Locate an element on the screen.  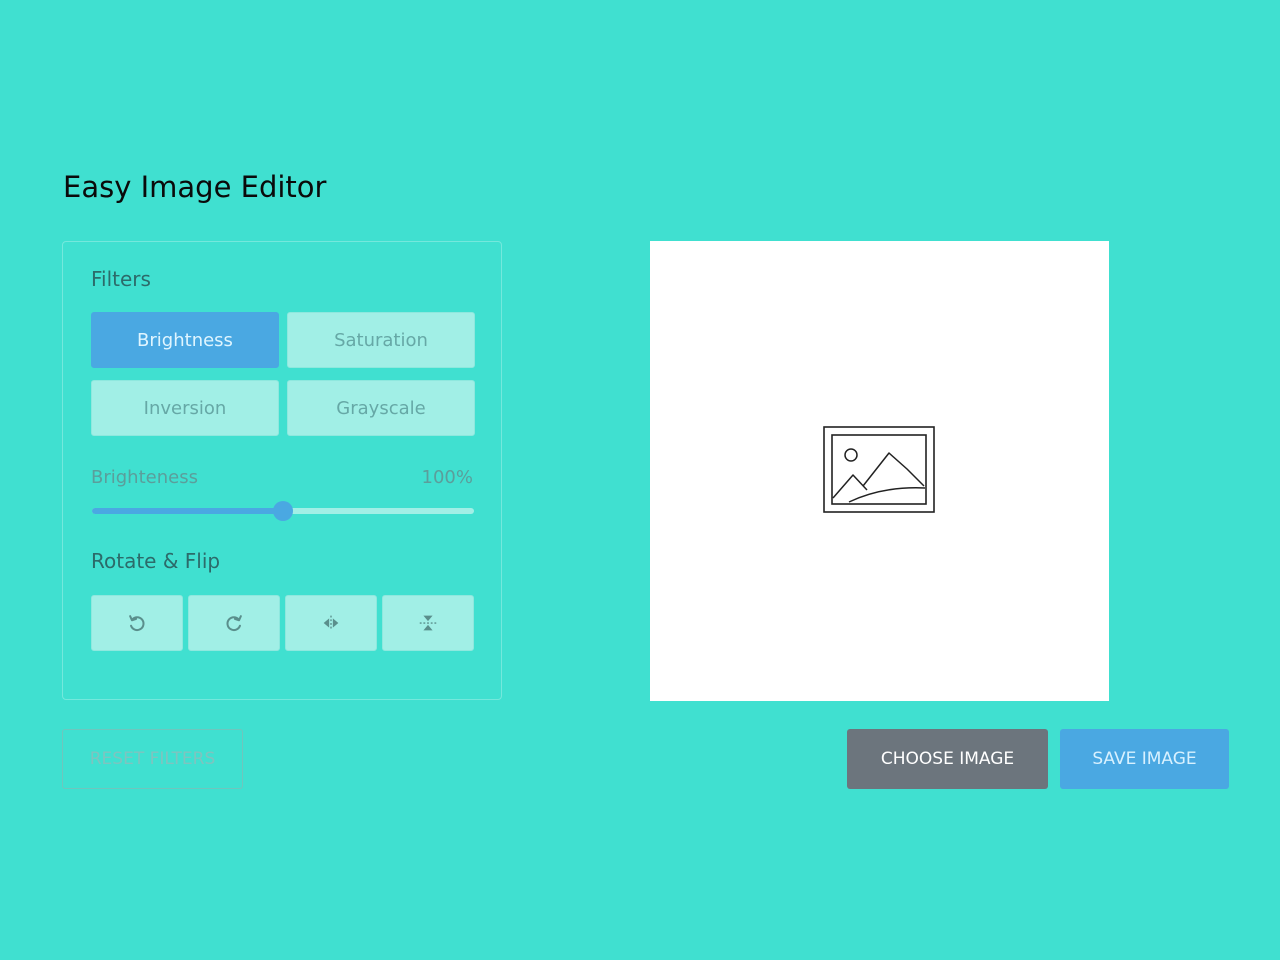
slider-thumb is located at coordinates (283, 511).